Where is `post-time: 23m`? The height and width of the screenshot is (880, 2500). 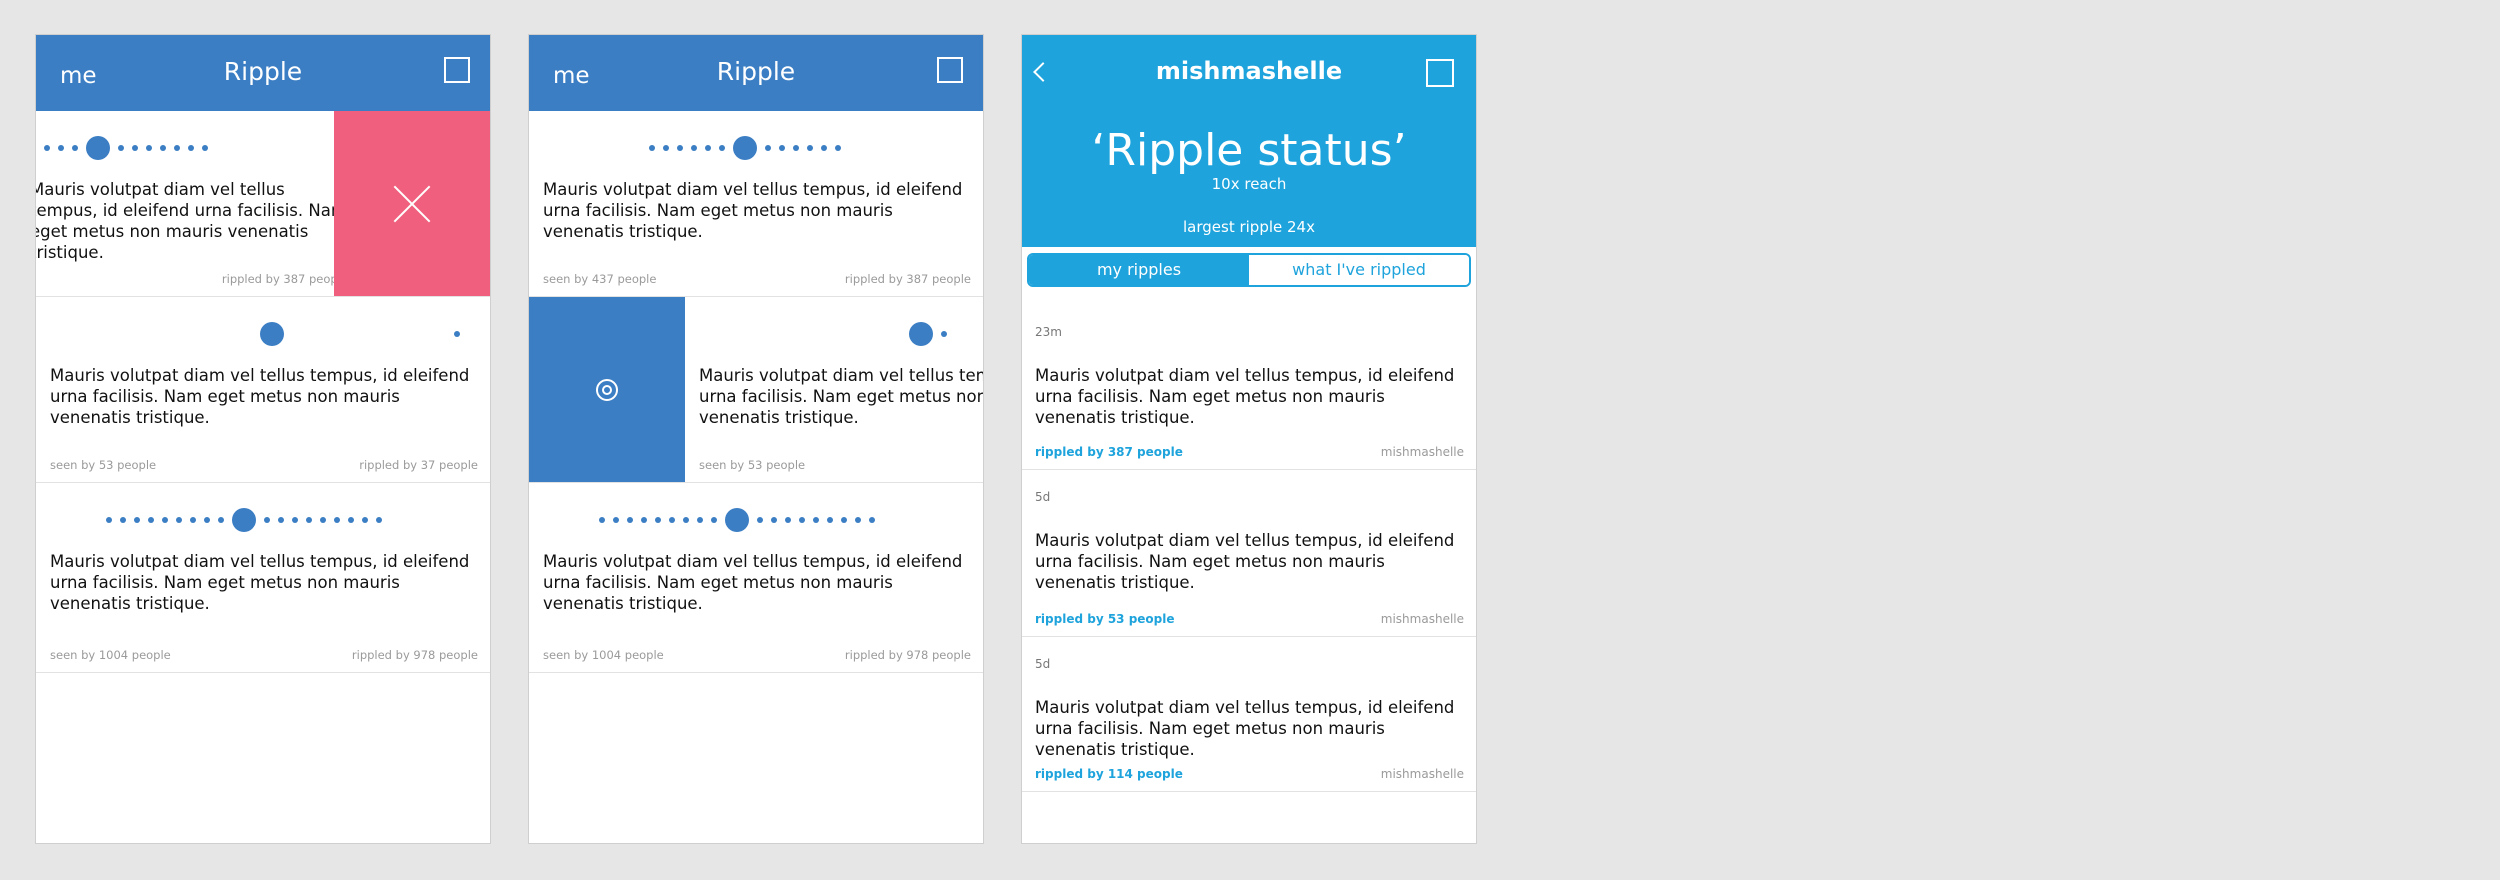
post-time: 23m is located at coordinates (1048, 332).